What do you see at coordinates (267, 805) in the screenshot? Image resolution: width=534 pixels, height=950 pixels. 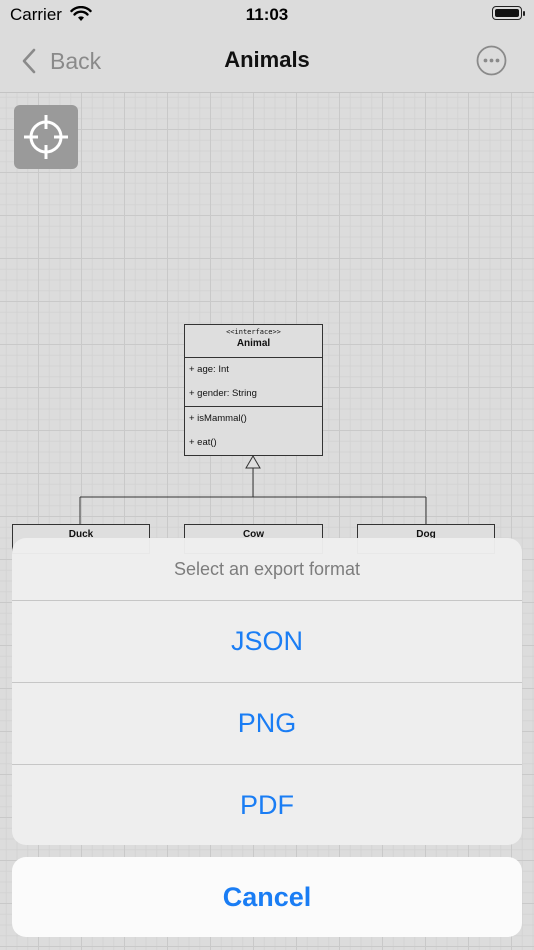 I see `export-pdf-button: PDF` at bounding box center [267, 805].